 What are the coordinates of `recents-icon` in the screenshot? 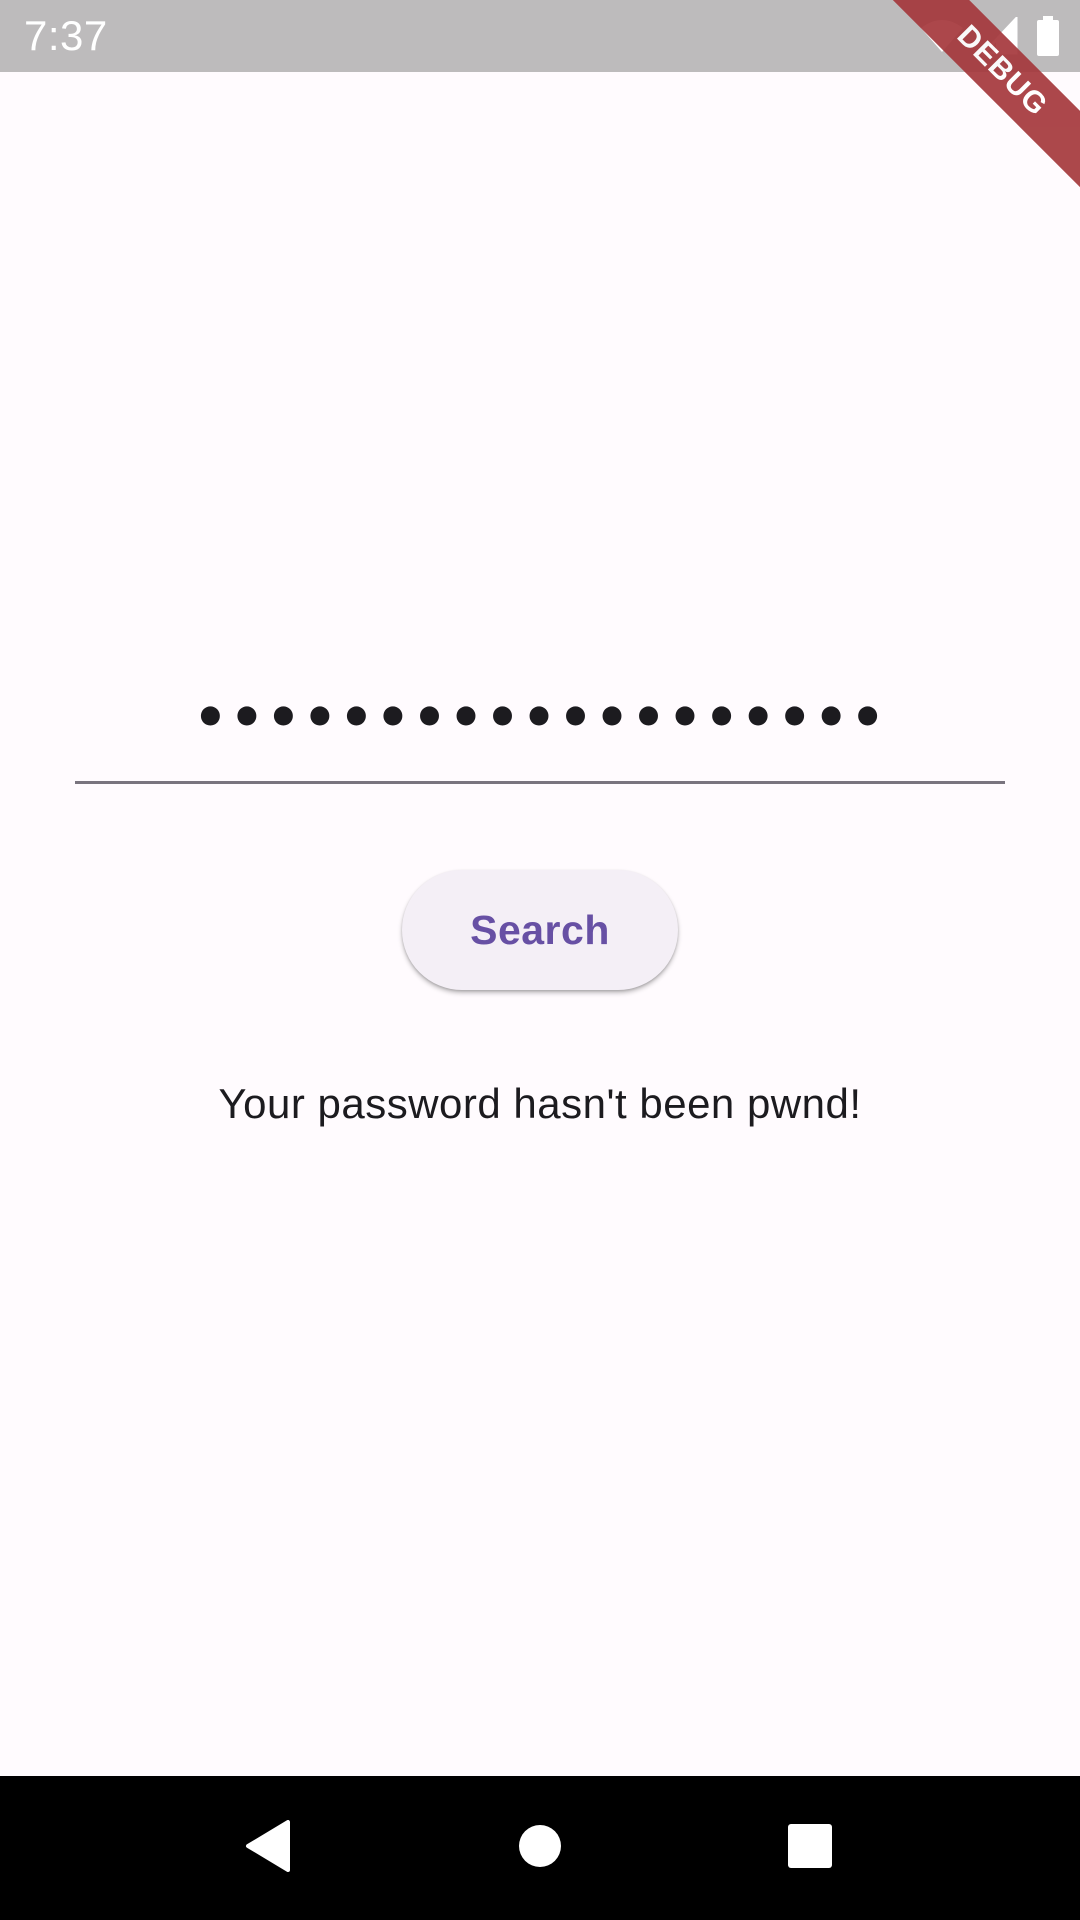 It's located at (810, 1848).